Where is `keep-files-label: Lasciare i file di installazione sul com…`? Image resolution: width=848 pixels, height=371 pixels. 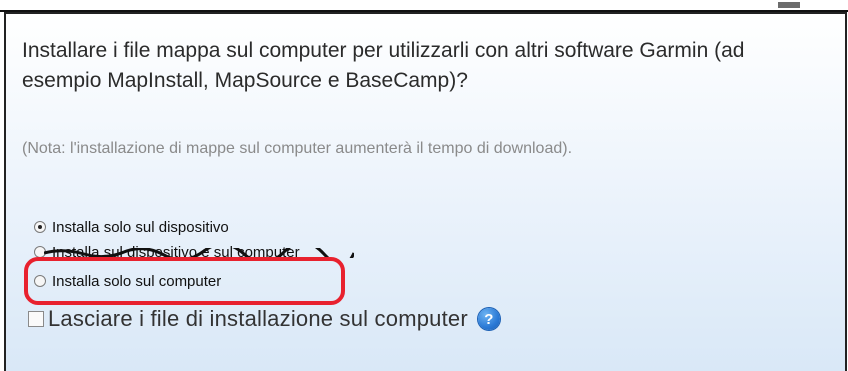 keep-files-label: Lasciare i file di installazione sul com… is located at coordinates (258, 318).